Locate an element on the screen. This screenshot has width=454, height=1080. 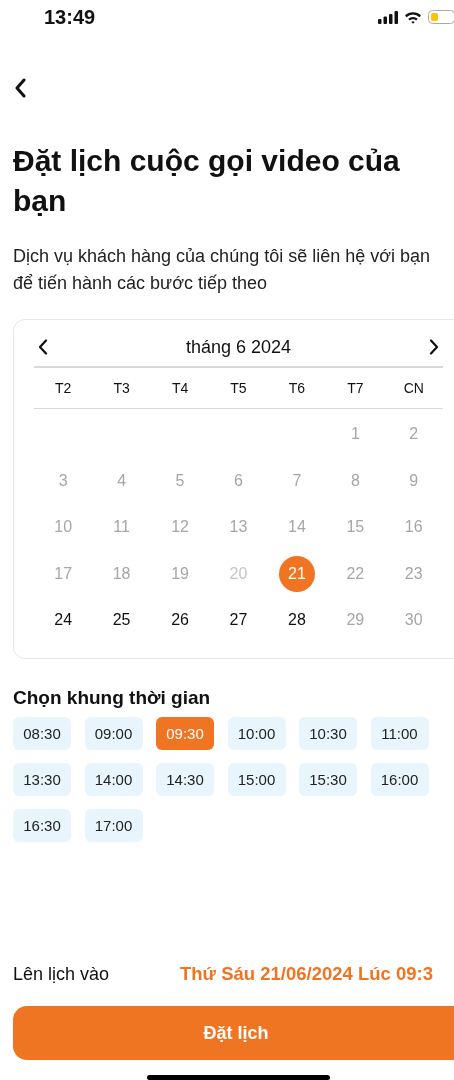
calendar-day: 19 is located at coordinates (180, 573).